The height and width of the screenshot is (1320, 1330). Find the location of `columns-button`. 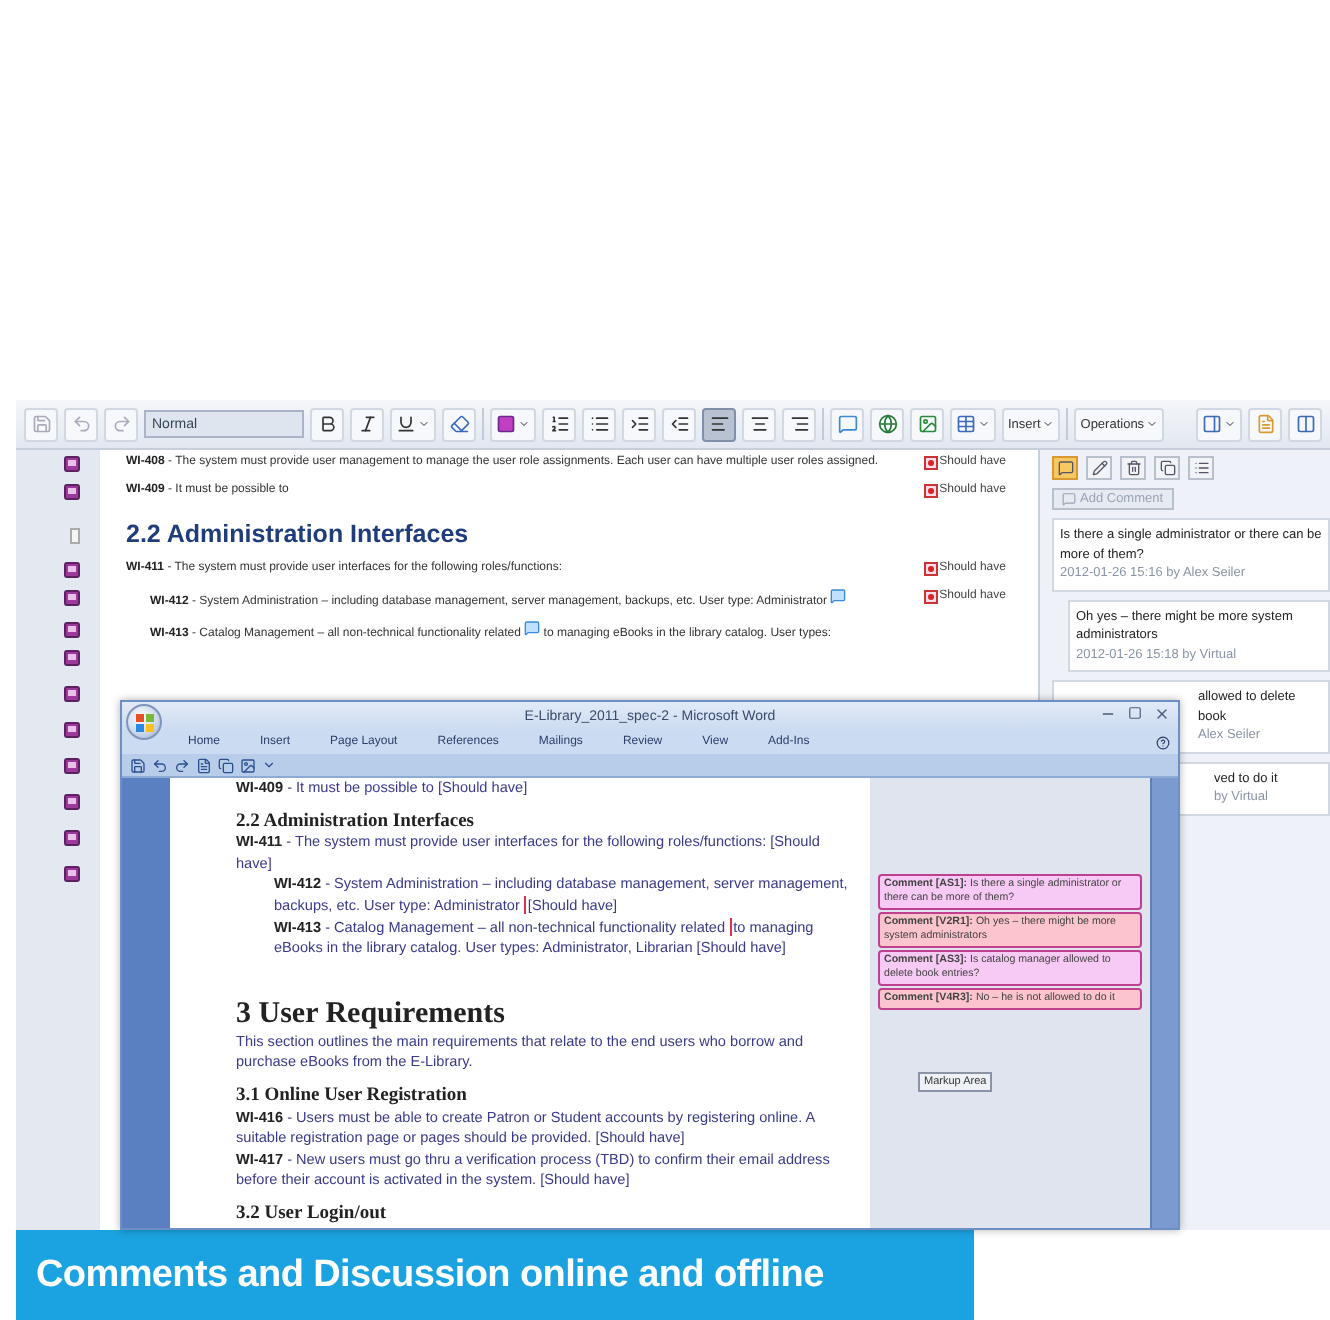

columns-button is located at coordinates (1305, 424).